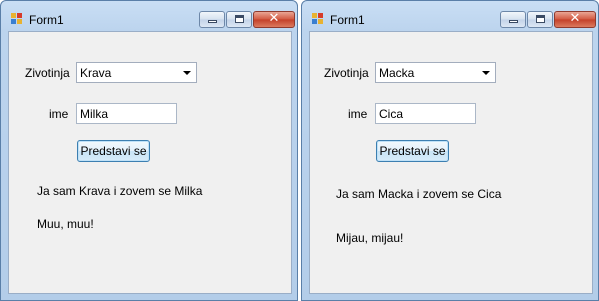  I want to click on name-input-value: Cica, so click(391, 114).